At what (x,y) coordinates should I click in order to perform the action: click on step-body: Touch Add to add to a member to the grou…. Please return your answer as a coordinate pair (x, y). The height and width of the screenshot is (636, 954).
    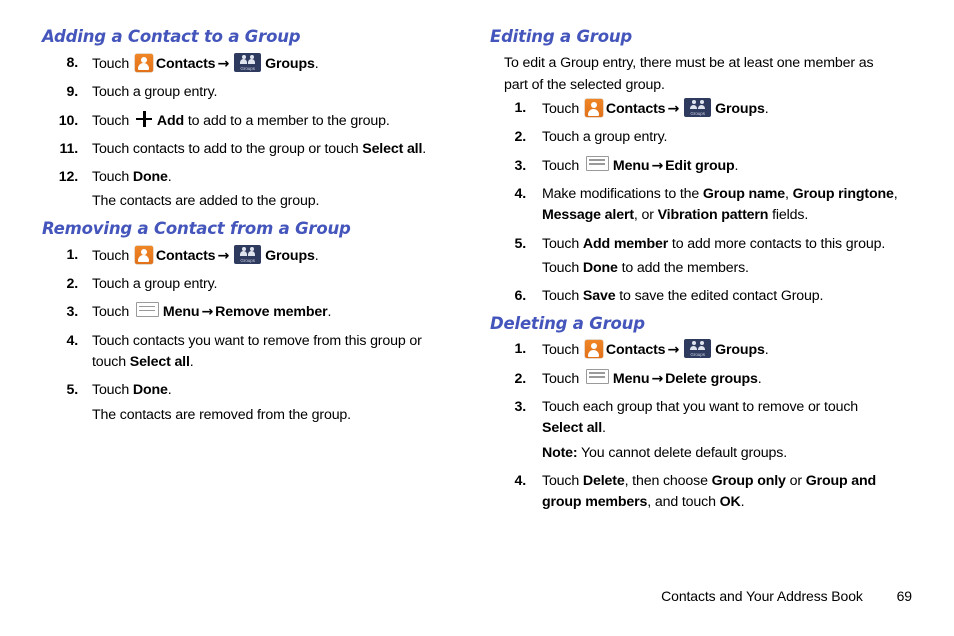
    Looking at the image, I should click on (241, 120).